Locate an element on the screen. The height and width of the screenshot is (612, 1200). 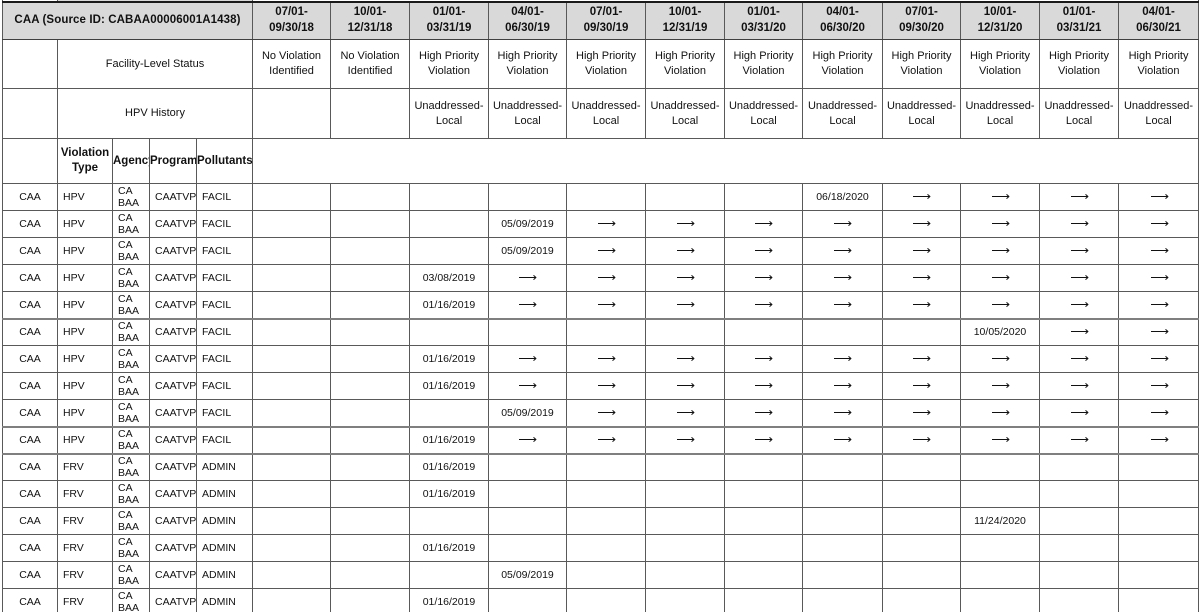
column-header-violation-type: Violation Type is located at coordinates (85, 161).